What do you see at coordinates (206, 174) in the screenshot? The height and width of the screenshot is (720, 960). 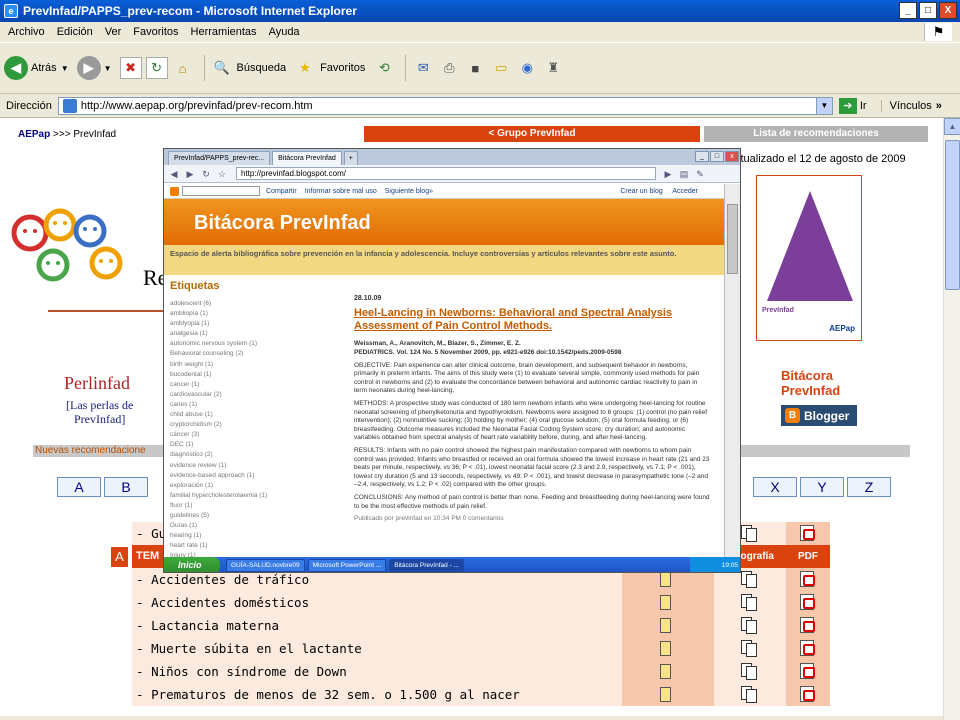 I see `embedded-reload-icon: ↻` at bounding box center [206, 174].